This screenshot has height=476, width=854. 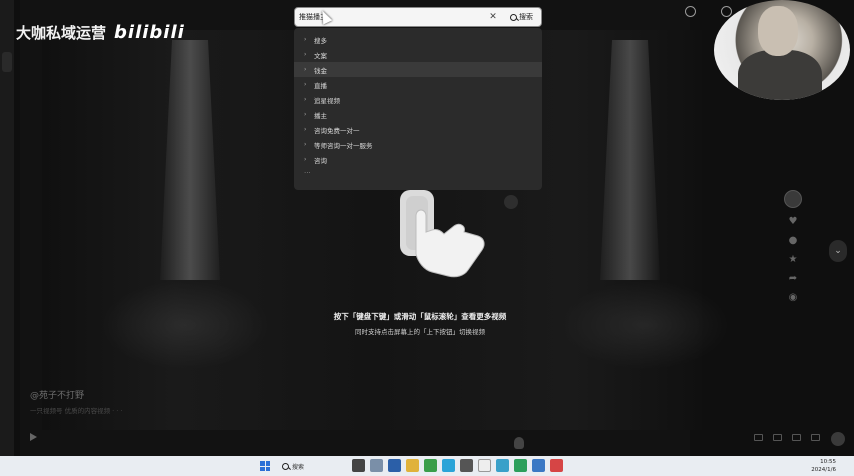 I want to click on bilibili-logo: bilibili, so click(x=149, y=32).